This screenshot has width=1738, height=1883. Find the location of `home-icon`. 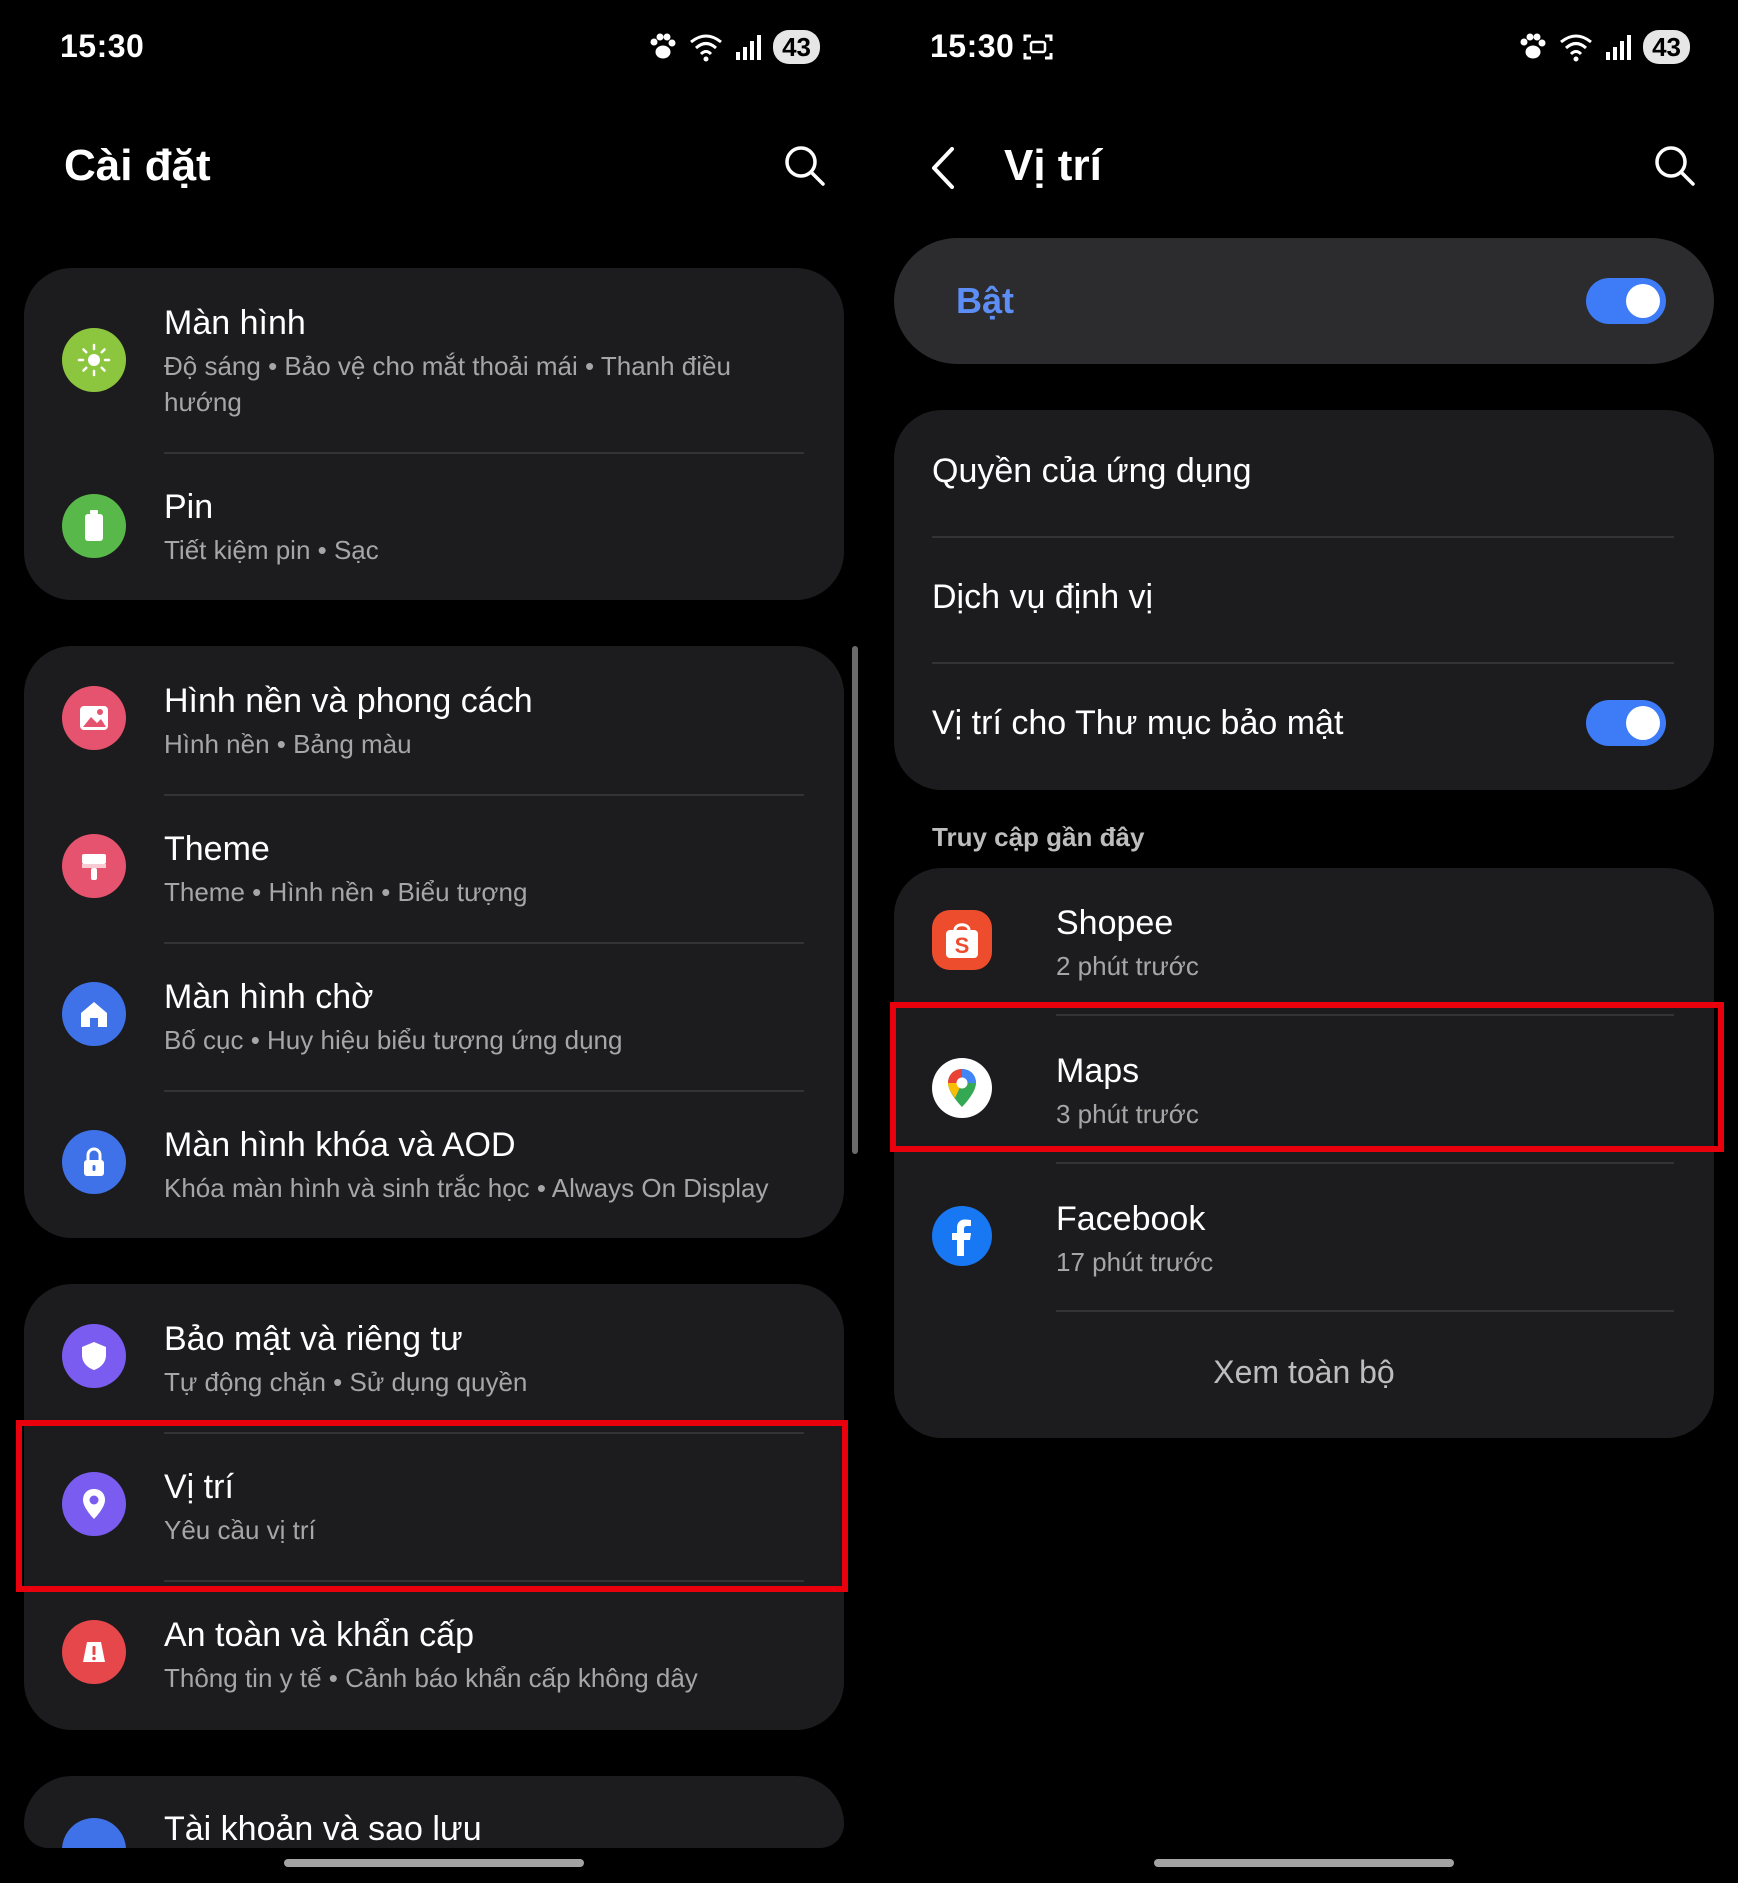

home-icon is located at coordinates (94, 1014).